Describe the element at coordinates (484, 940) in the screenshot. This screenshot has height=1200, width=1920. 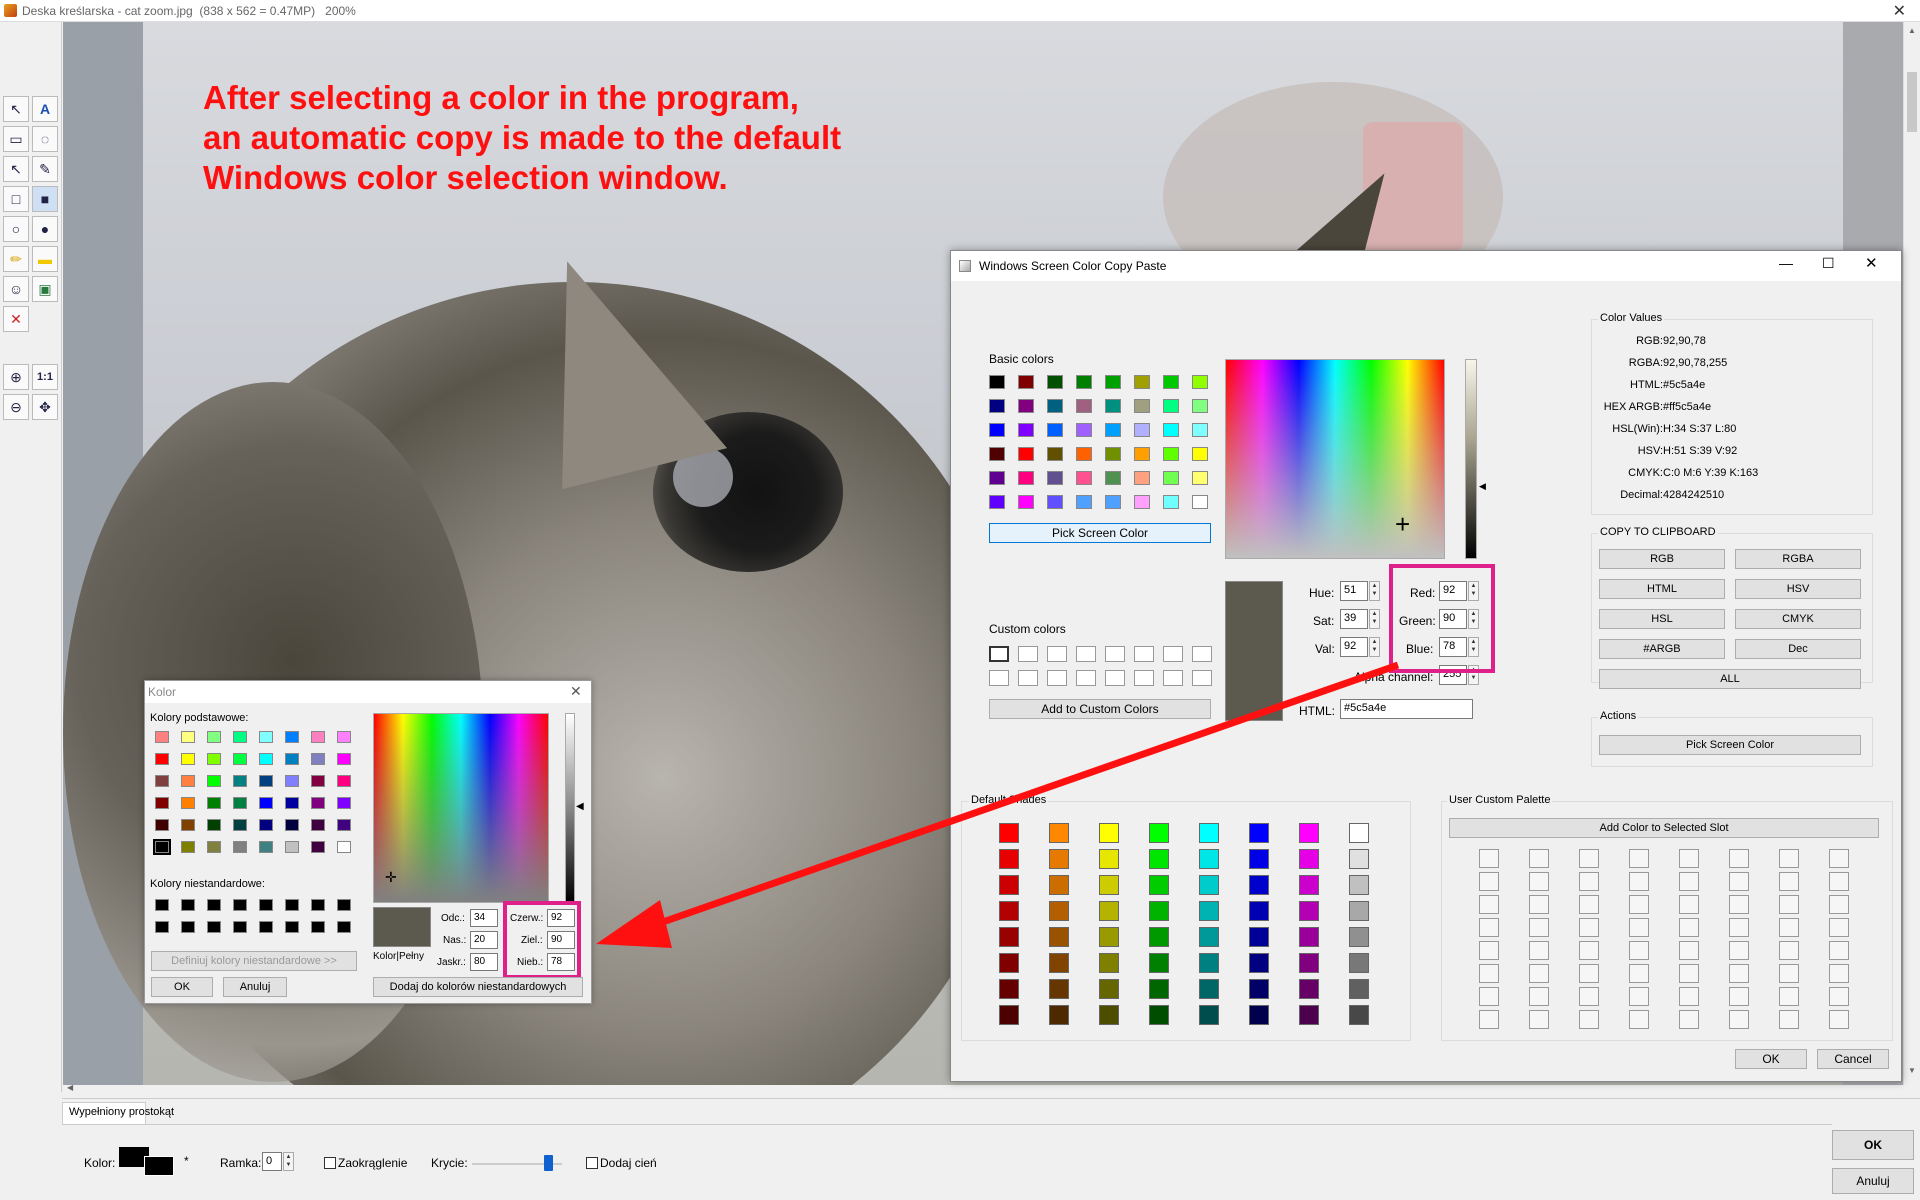
I see `nas-input: 20` at that location.